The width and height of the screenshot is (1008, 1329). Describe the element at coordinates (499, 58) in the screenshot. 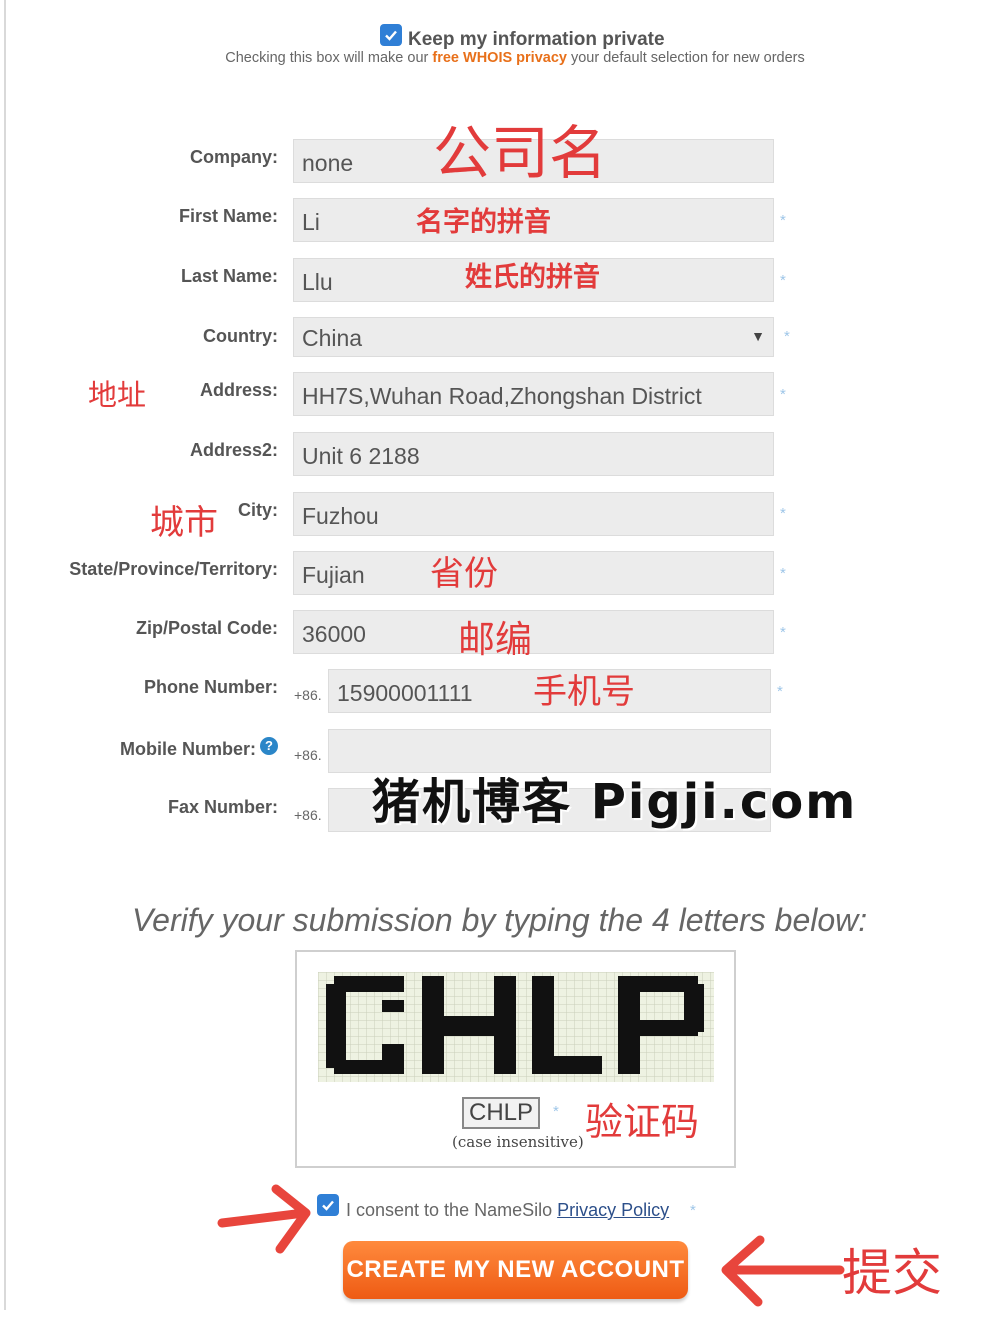

I see `whois-privacy-highlight: free WHOIS privacy` at that location.